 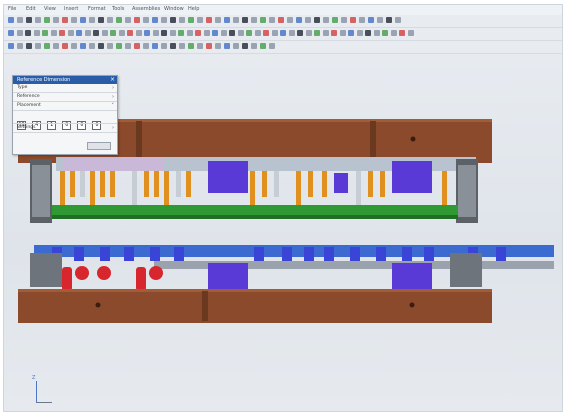 I want to click on dialog-row-placement-label: Placement, so click(x=29, y=105).